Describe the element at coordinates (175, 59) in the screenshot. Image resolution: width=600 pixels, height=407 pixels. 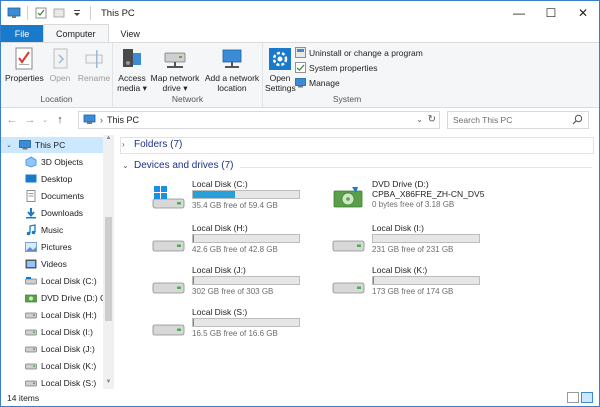
I see `network-drive-icon` at that location.